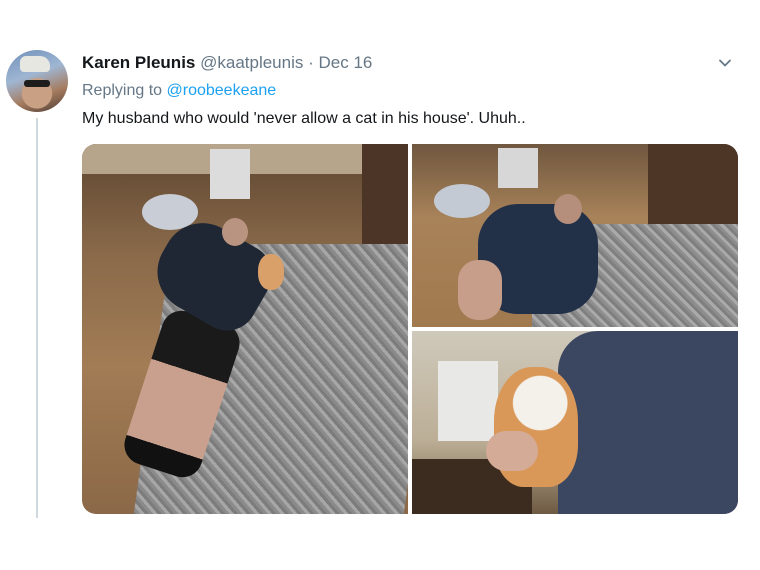 The width and height of the screenshot is (760, 570). I want to click on avatar-hat, so click(35, 64).